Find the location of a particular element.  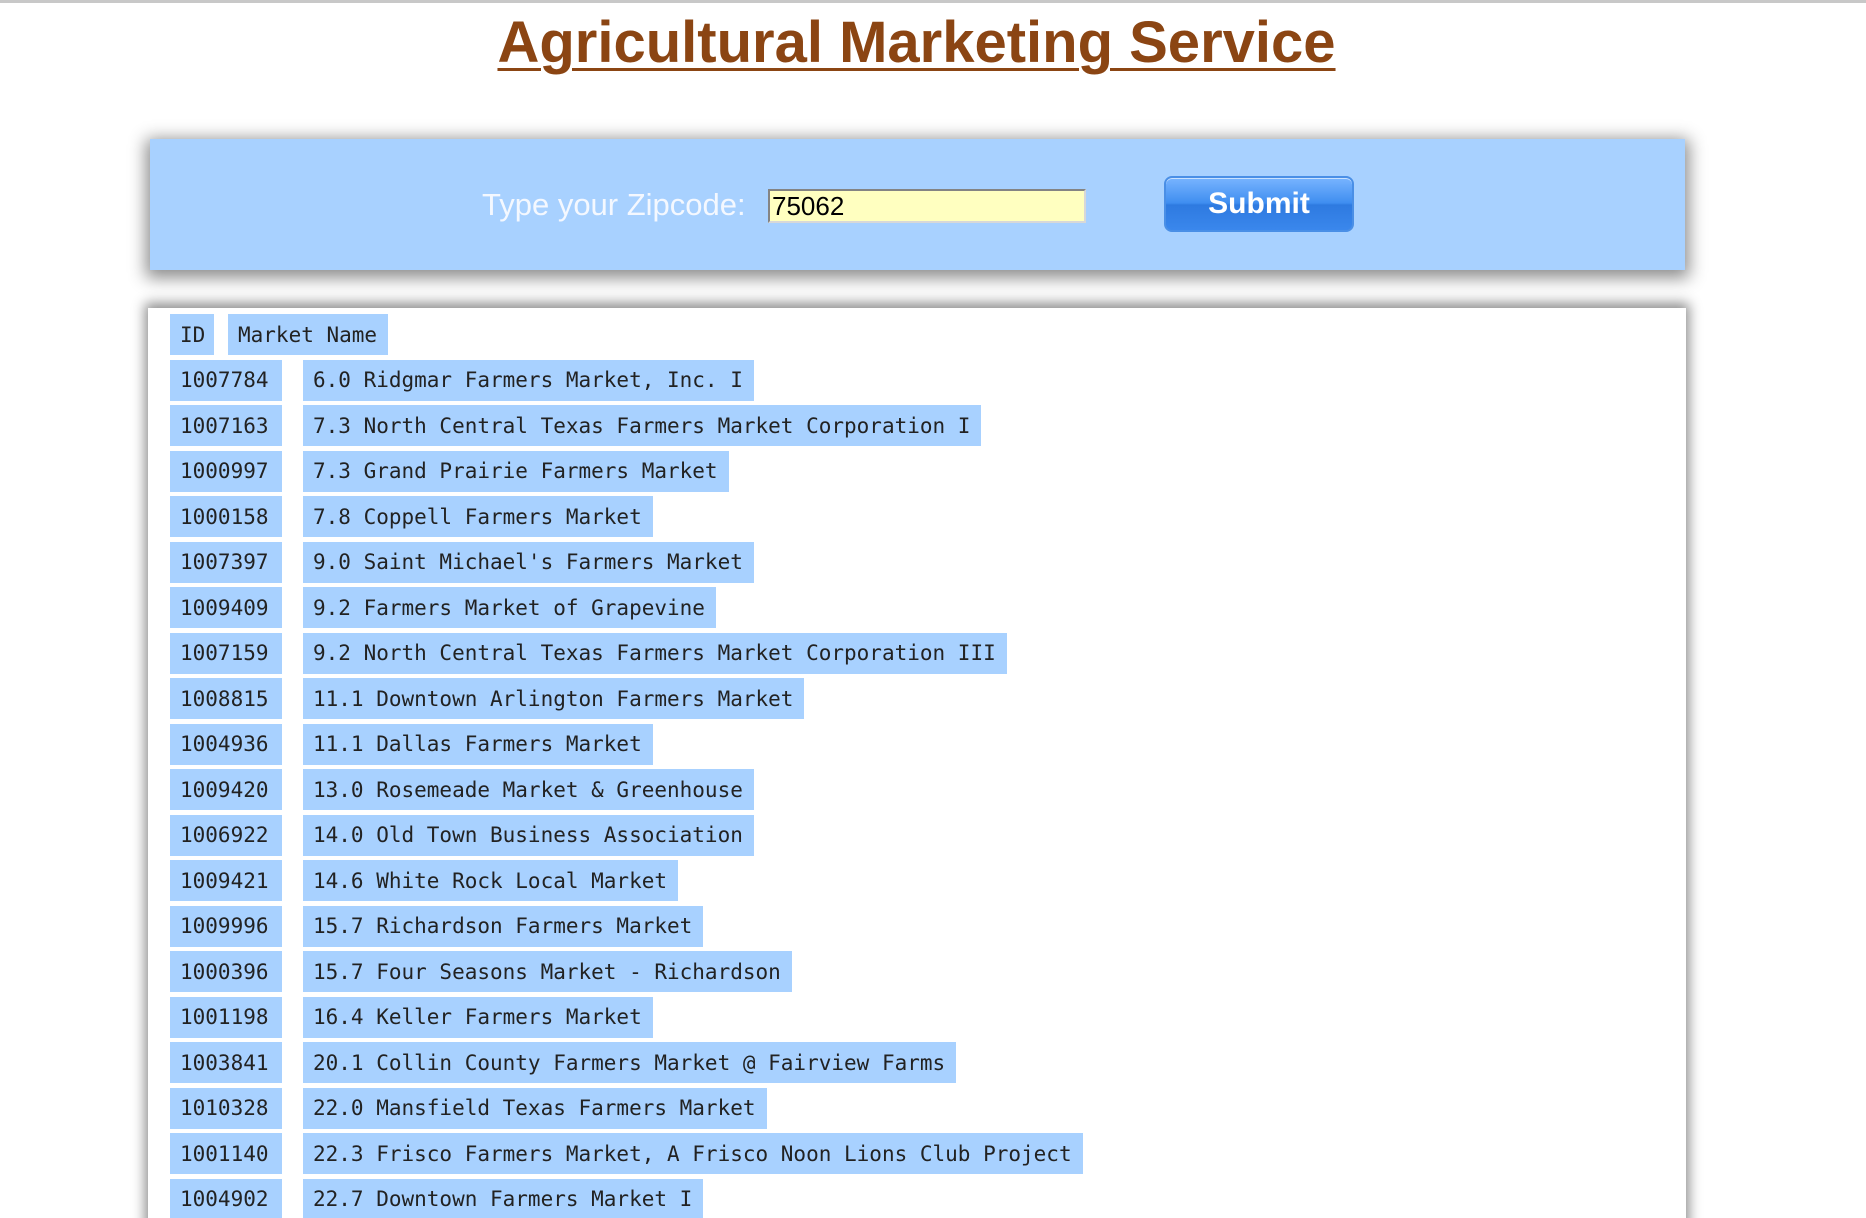

market-id-cell: 1004936 is located at coordinates (226, 744).